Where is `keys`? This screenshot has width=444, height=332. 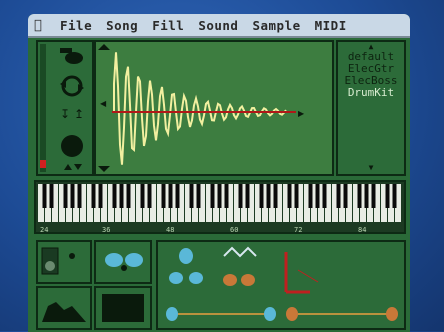
keys is located at coordinates (219, 203).